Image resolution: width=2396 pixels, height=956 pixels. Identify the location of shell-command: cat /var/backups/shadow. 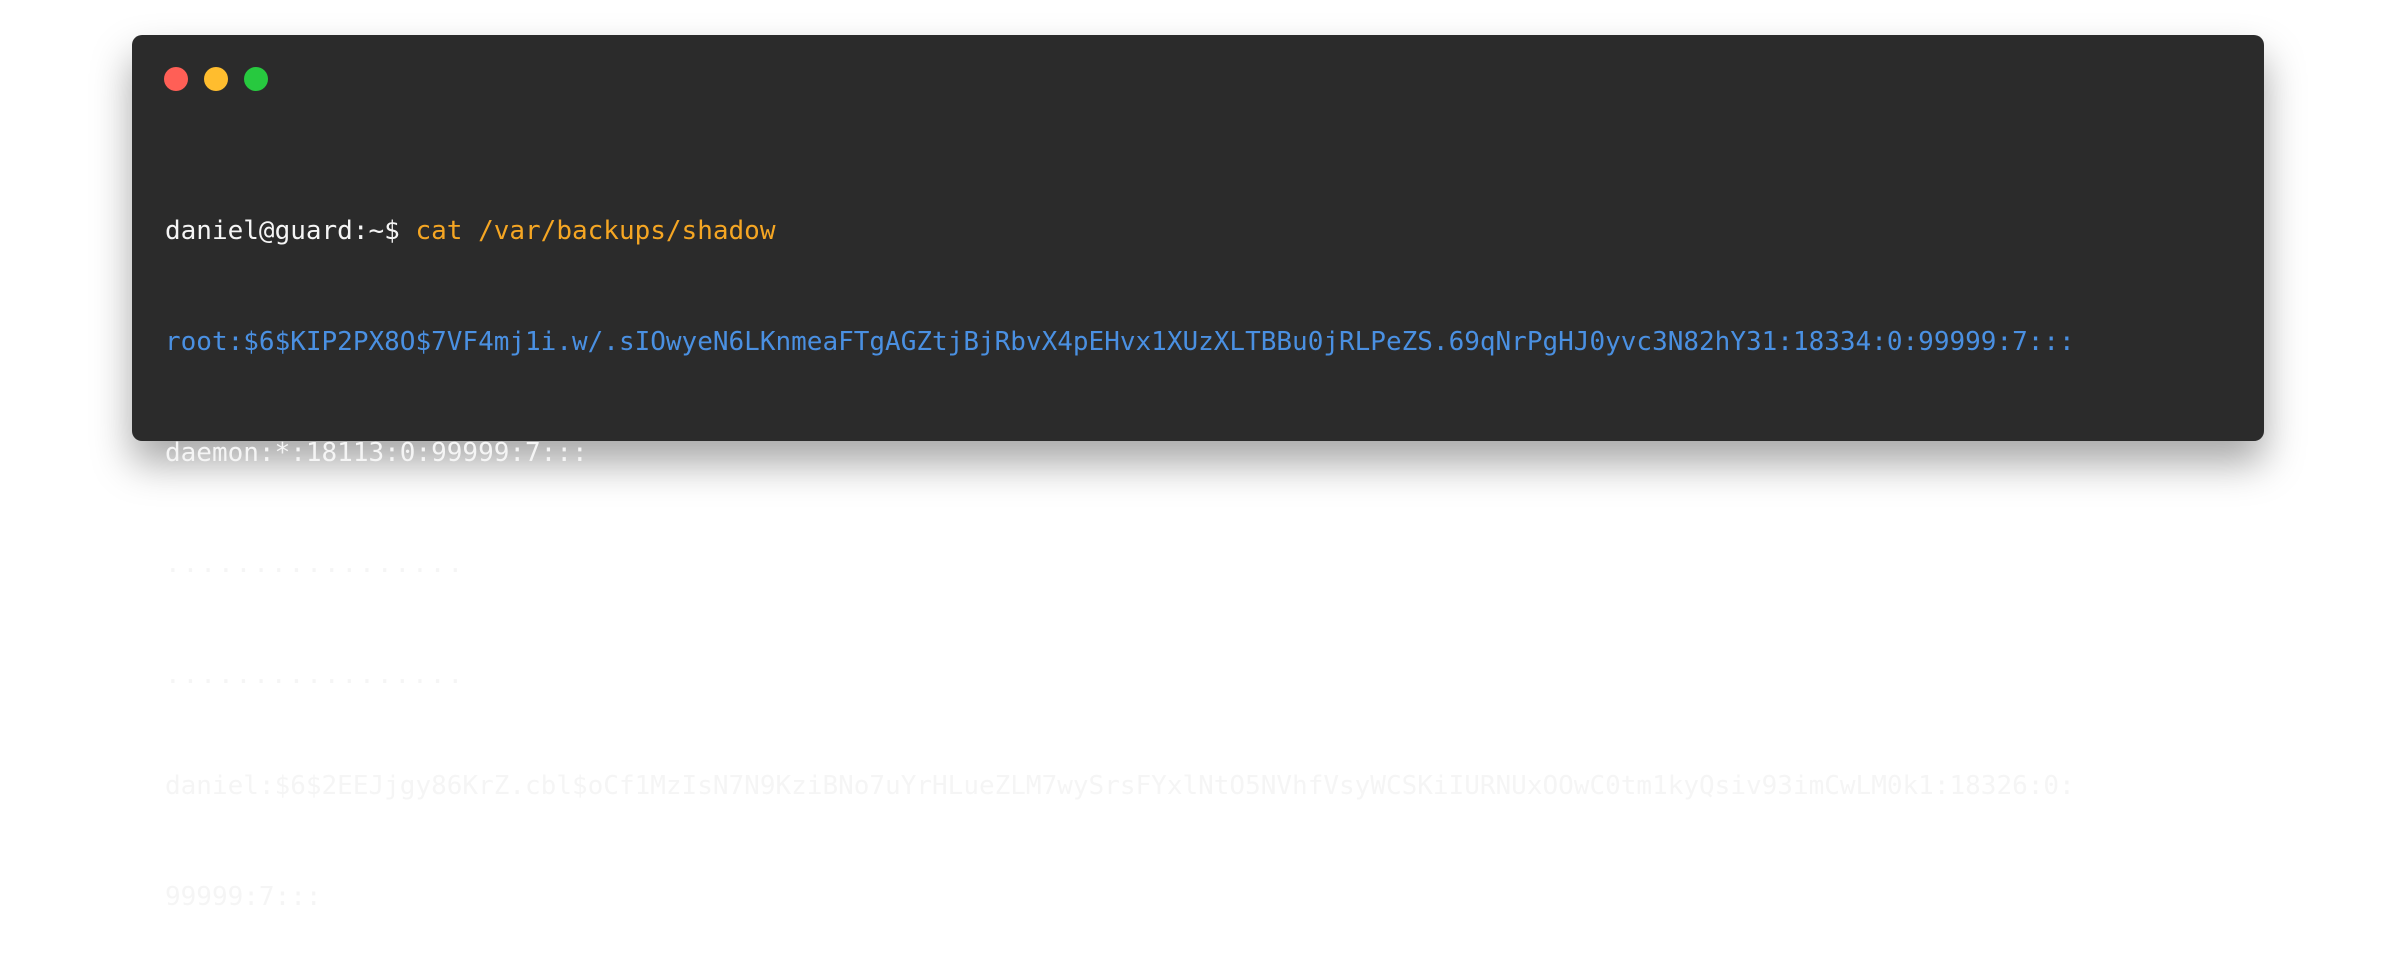
(595, 231).